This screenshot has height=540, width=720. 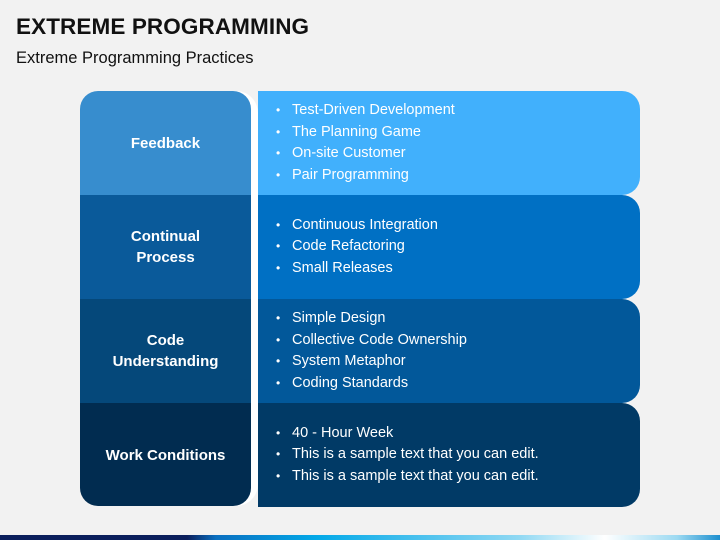 What do you see at coordinates (371, 384) in the screenshot?
I see `practice-item: Coding Standards` at bounding box center [371, 384].